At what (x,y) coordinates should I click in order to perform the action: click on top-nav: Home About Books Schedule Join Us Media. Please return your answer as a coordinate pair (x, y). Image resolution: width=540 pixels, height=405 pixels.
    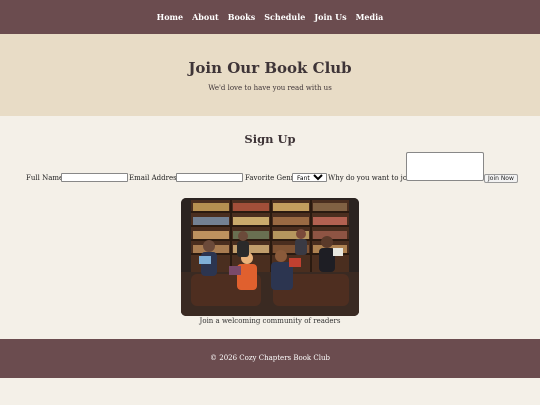
    Looking at the image, I should click on (270, 17).